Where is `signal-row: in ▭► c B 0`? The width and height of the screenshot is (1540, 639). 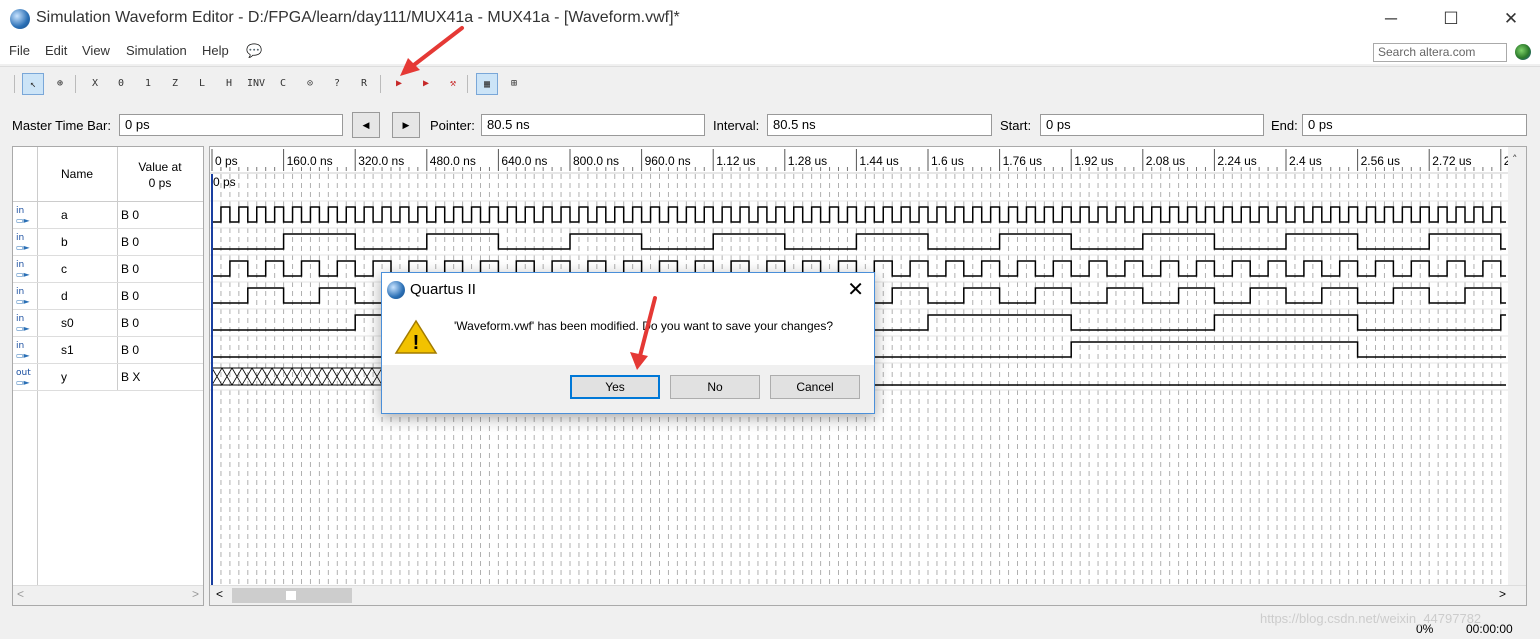 signal-row: in ▭► c B 0 is located at coordinates (108, 269).